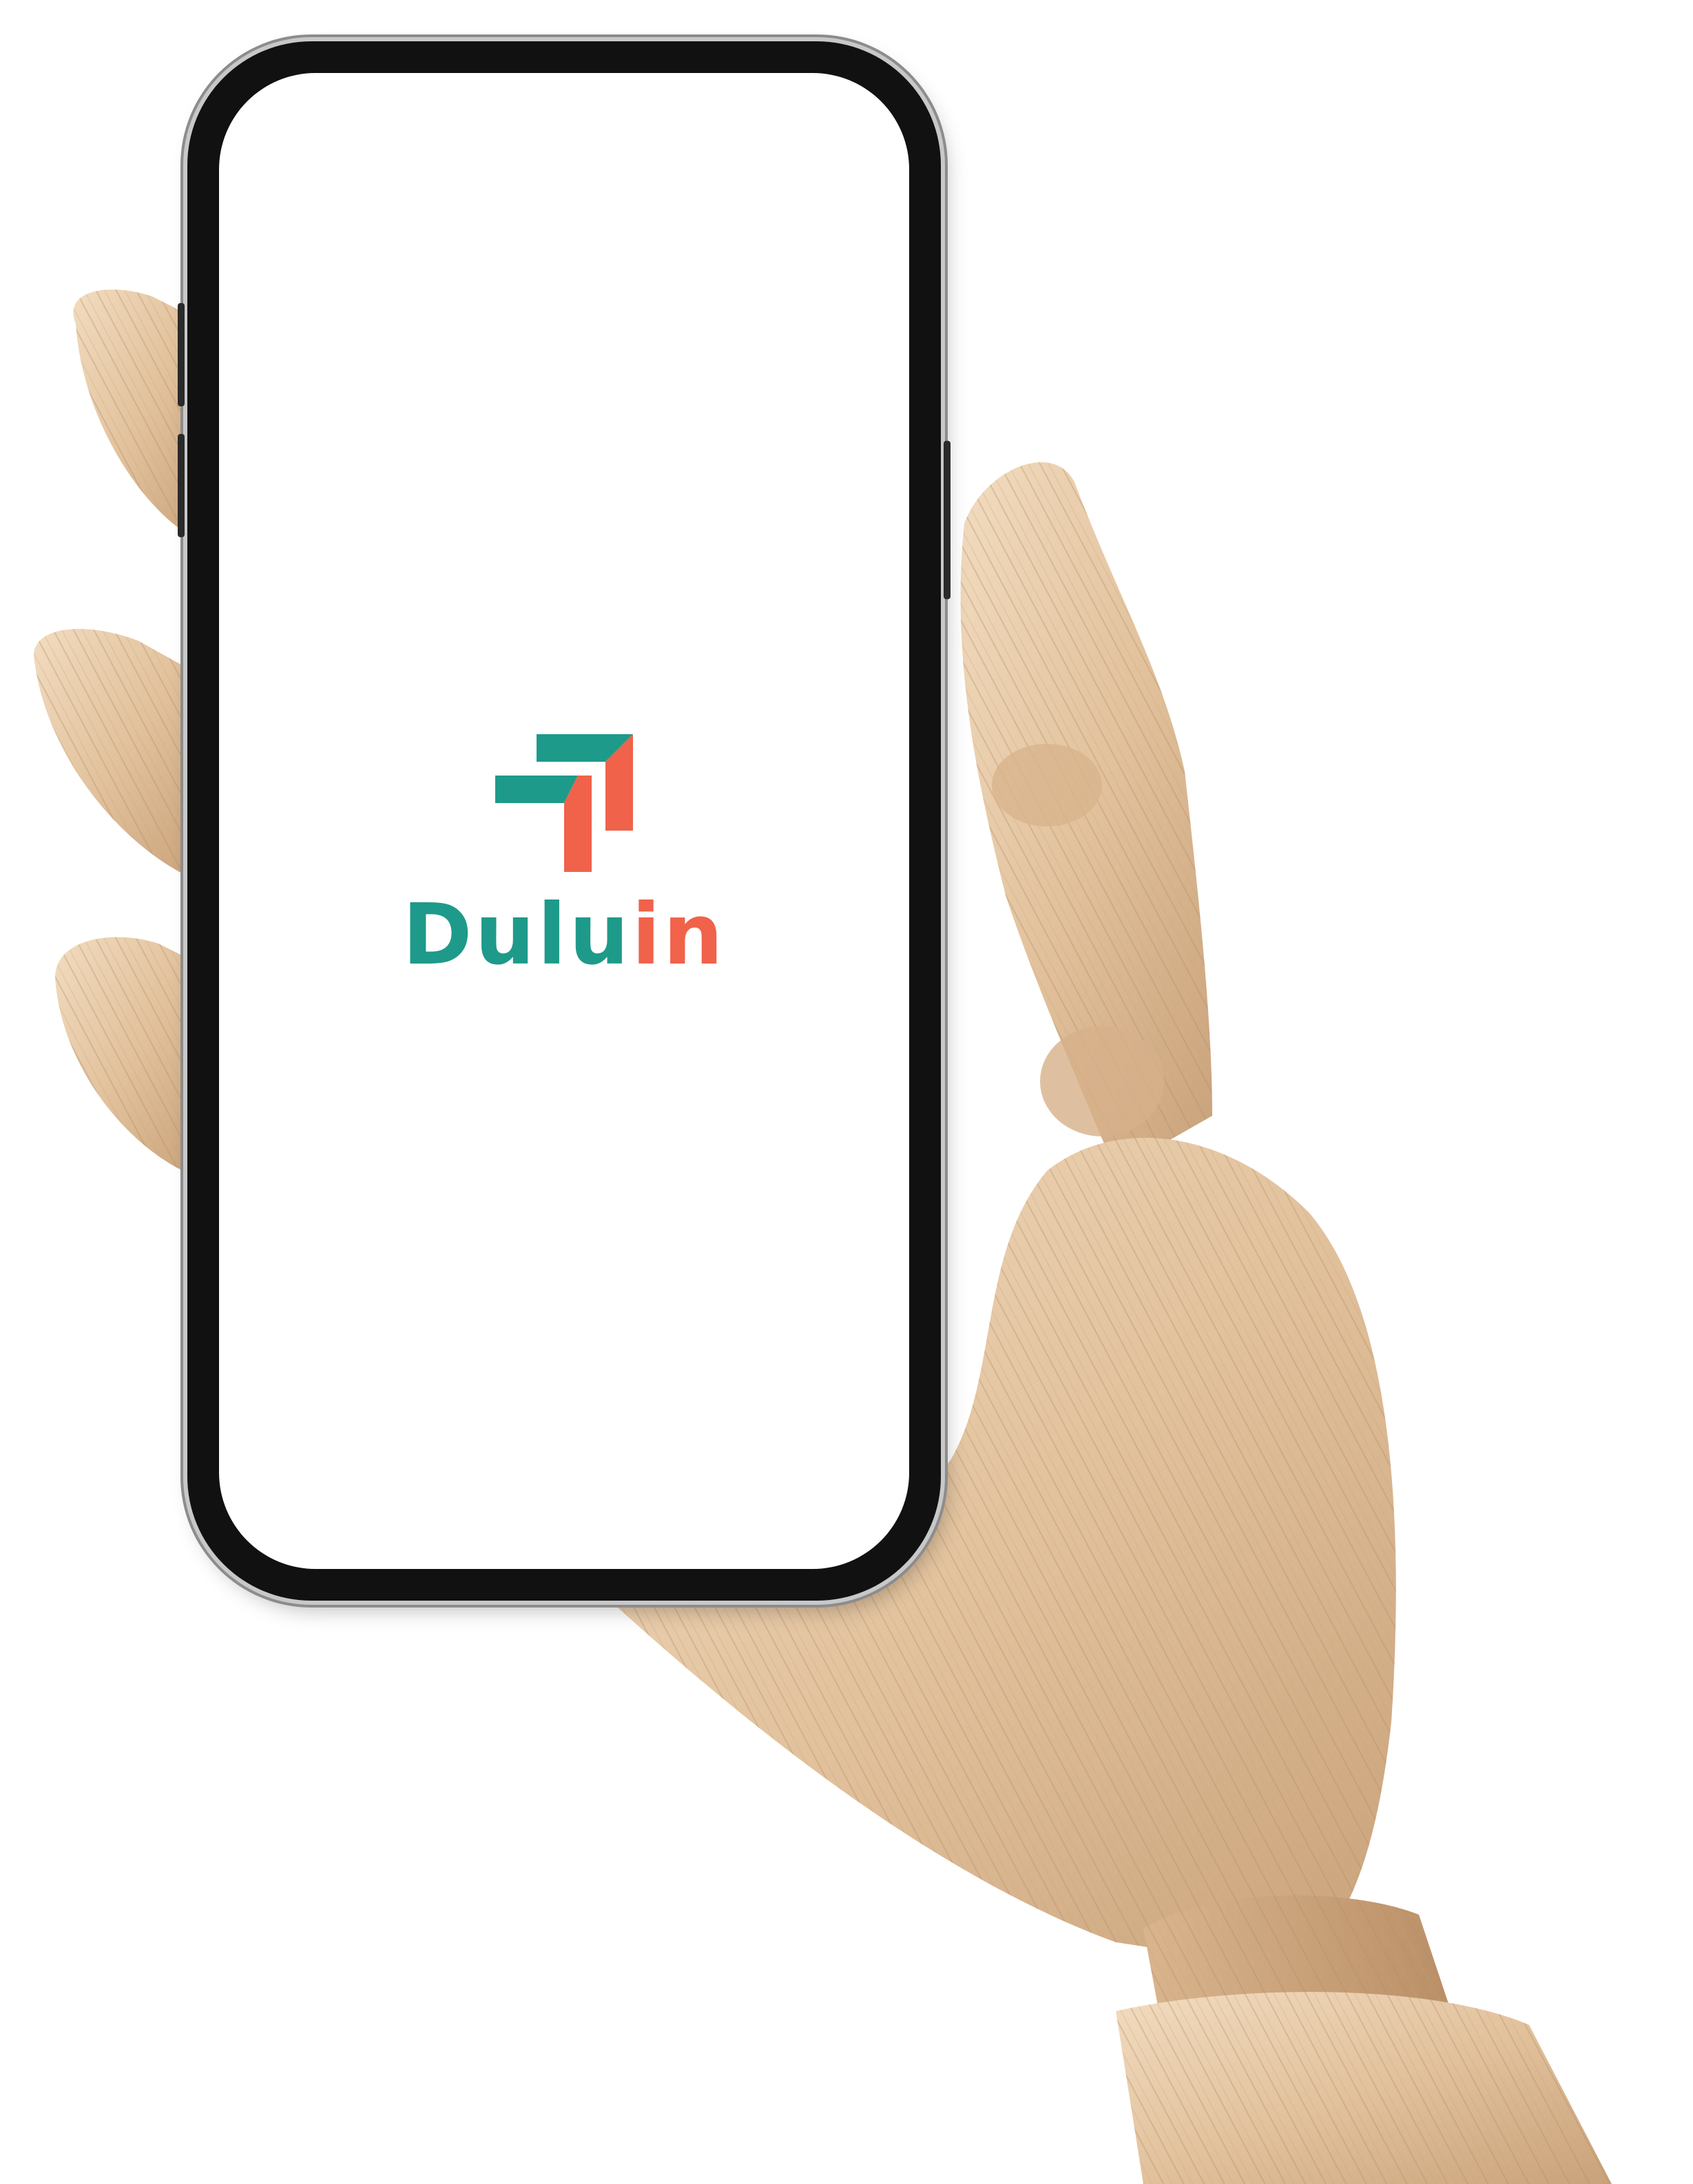 This screenshot has height=2184, width=1693. What do you see at coordinates (181, 354) in the screenshot?
I see `volume-up-button` at bounding box center [181, 354].